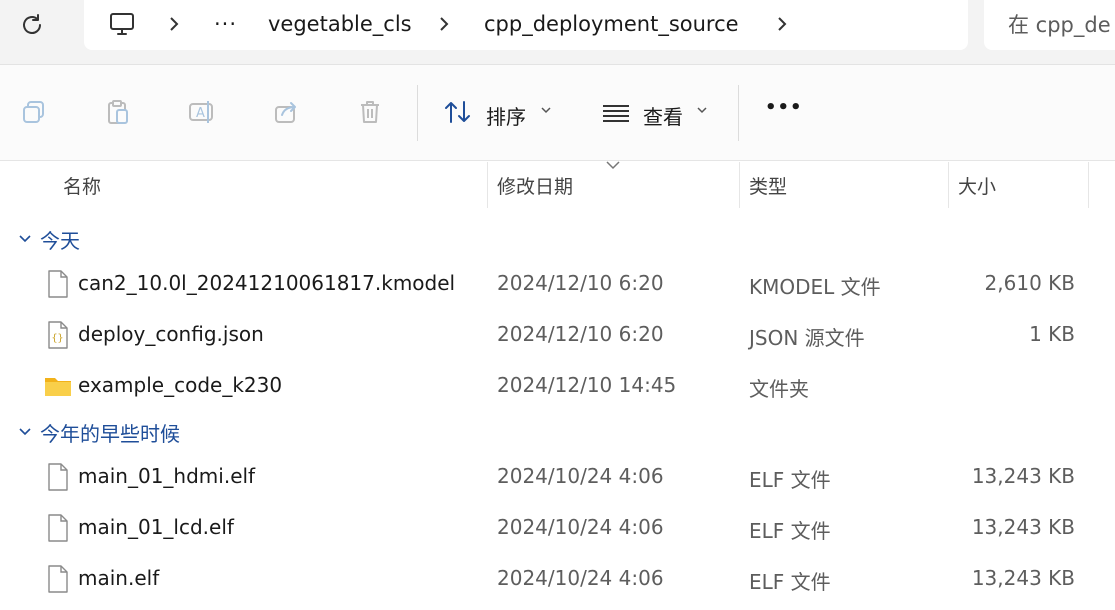 This screenshot has height=610, width=1115. What do you see at coordinates (156, 527) in the screenshot?
I see `file-name: main_01_lcd.elf` at bounding box center [156, 527].